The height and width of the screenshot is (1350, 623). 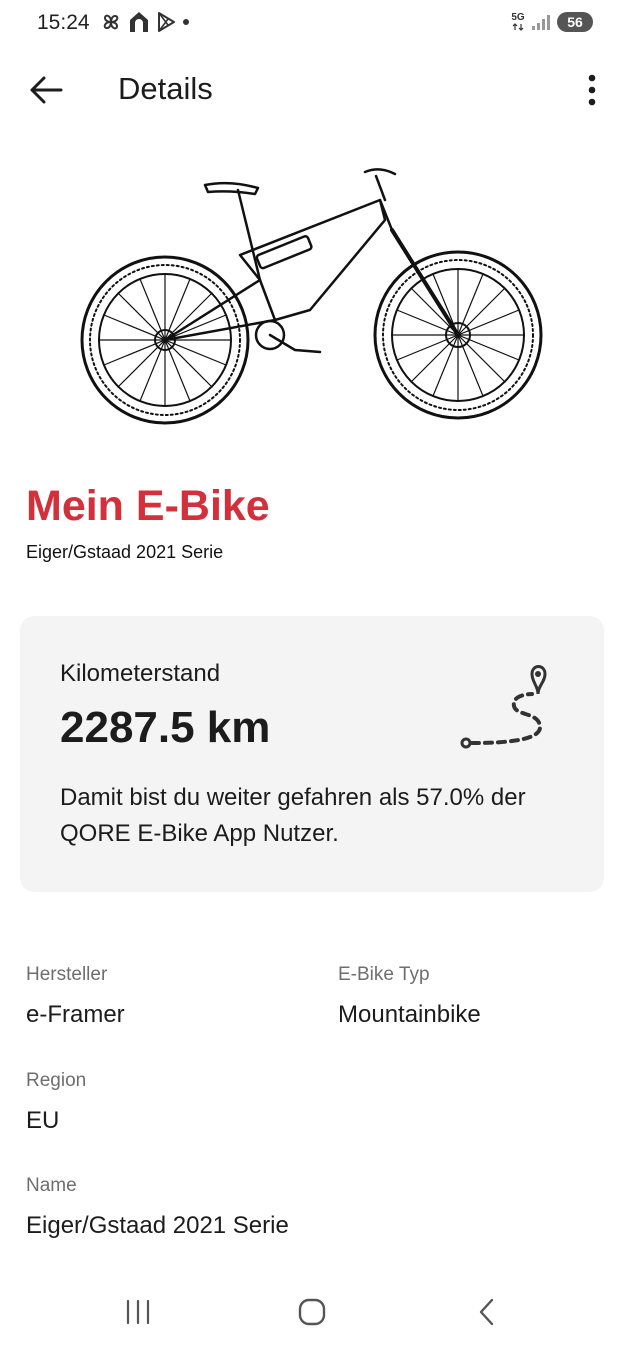 I want to click on more-vertical-icon, so click(x=592, y=90).